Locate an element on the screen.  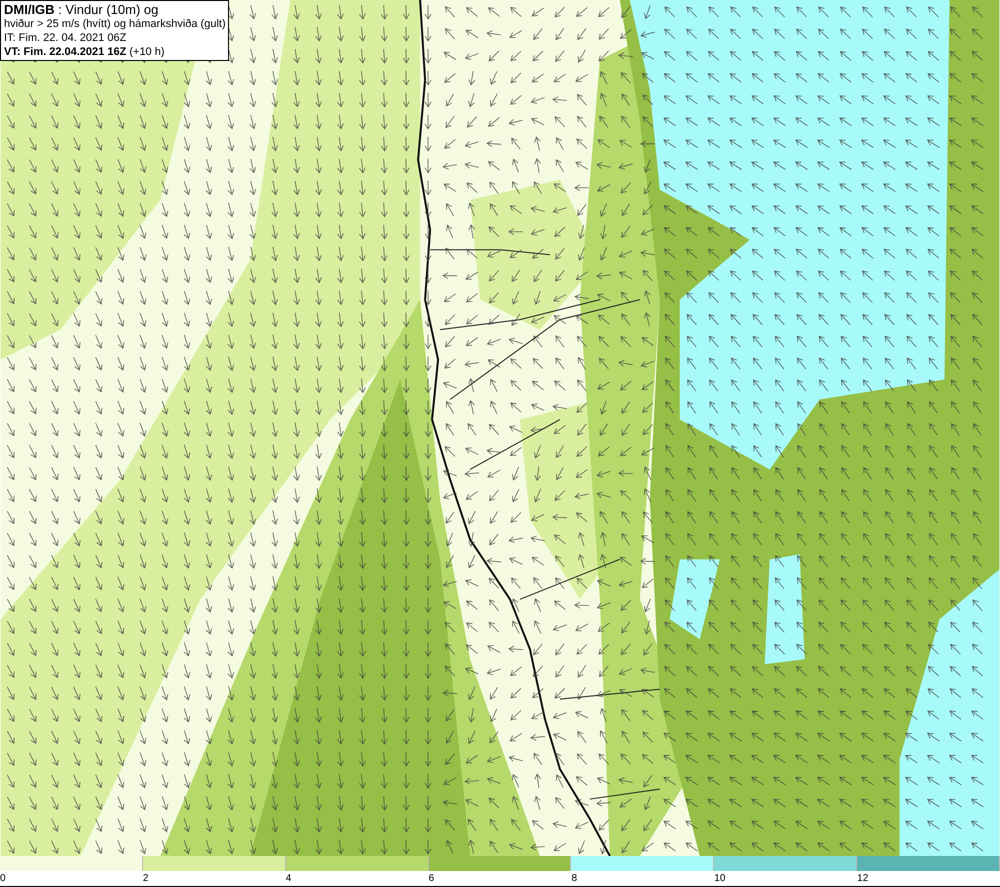
legend-label: 12 is located at coordinates (862, 879).